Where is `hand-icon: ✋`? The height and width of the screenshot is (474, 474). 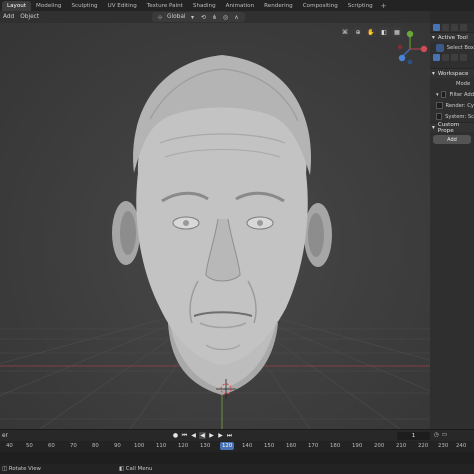 hand-icon: ✋ is located at coordinates (371, 32).